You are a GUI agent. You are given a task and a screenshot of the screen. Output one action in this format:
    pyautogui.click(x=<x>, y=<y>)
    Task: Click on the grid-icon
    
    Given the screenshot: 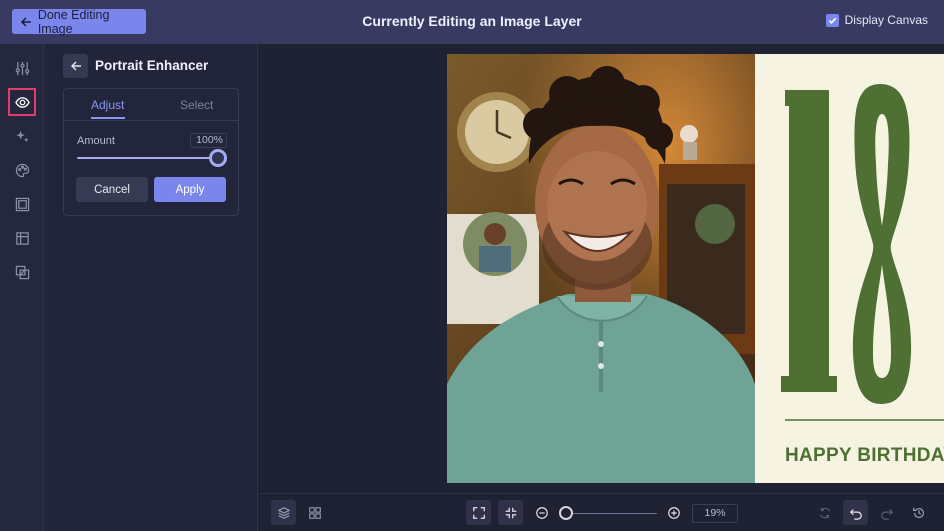 What is the action you would take?
    pyautogui.click(x=314, y=512)
    